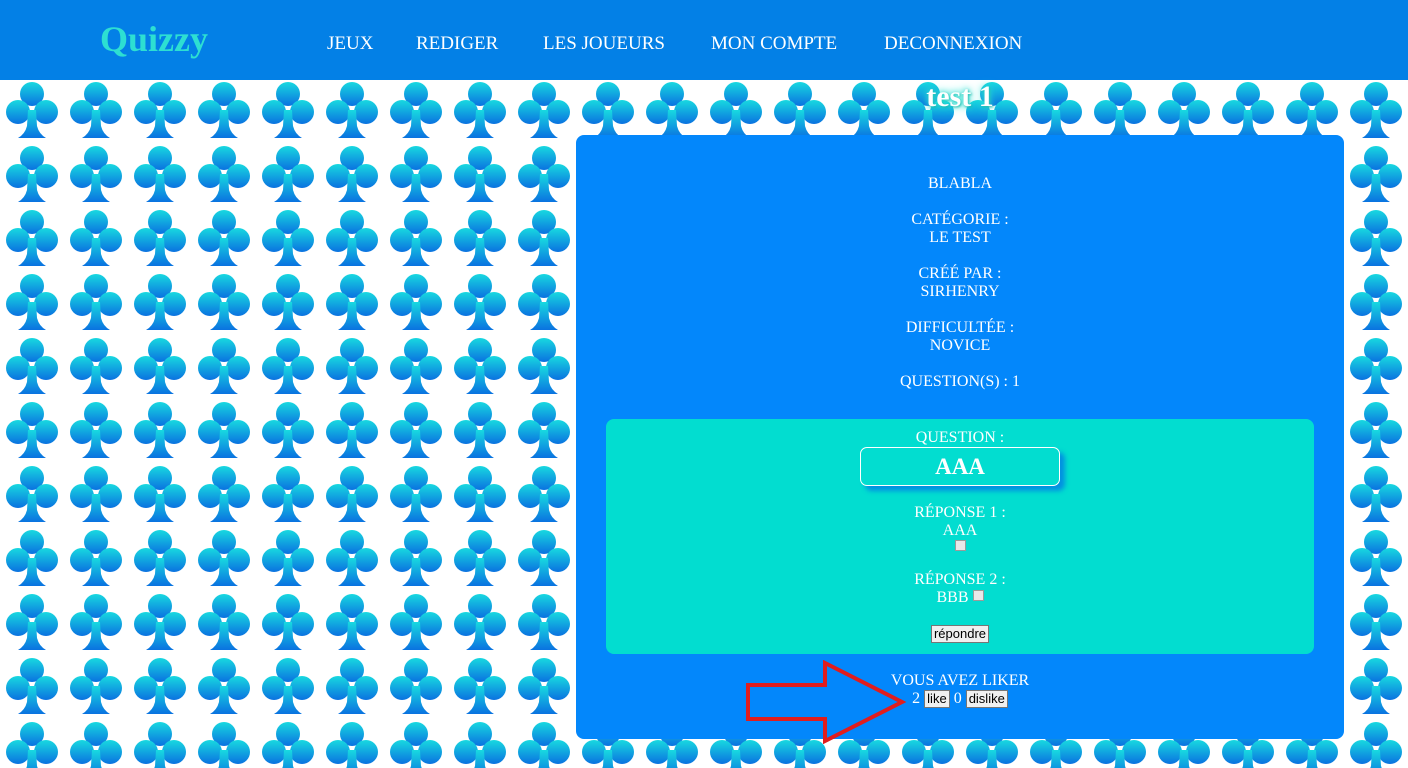 The width and height of the screenshot is (1408, 768). Describe the element at coordinates (960, 237) in the screenshot. I see `category-value: LE TEST` at that location.